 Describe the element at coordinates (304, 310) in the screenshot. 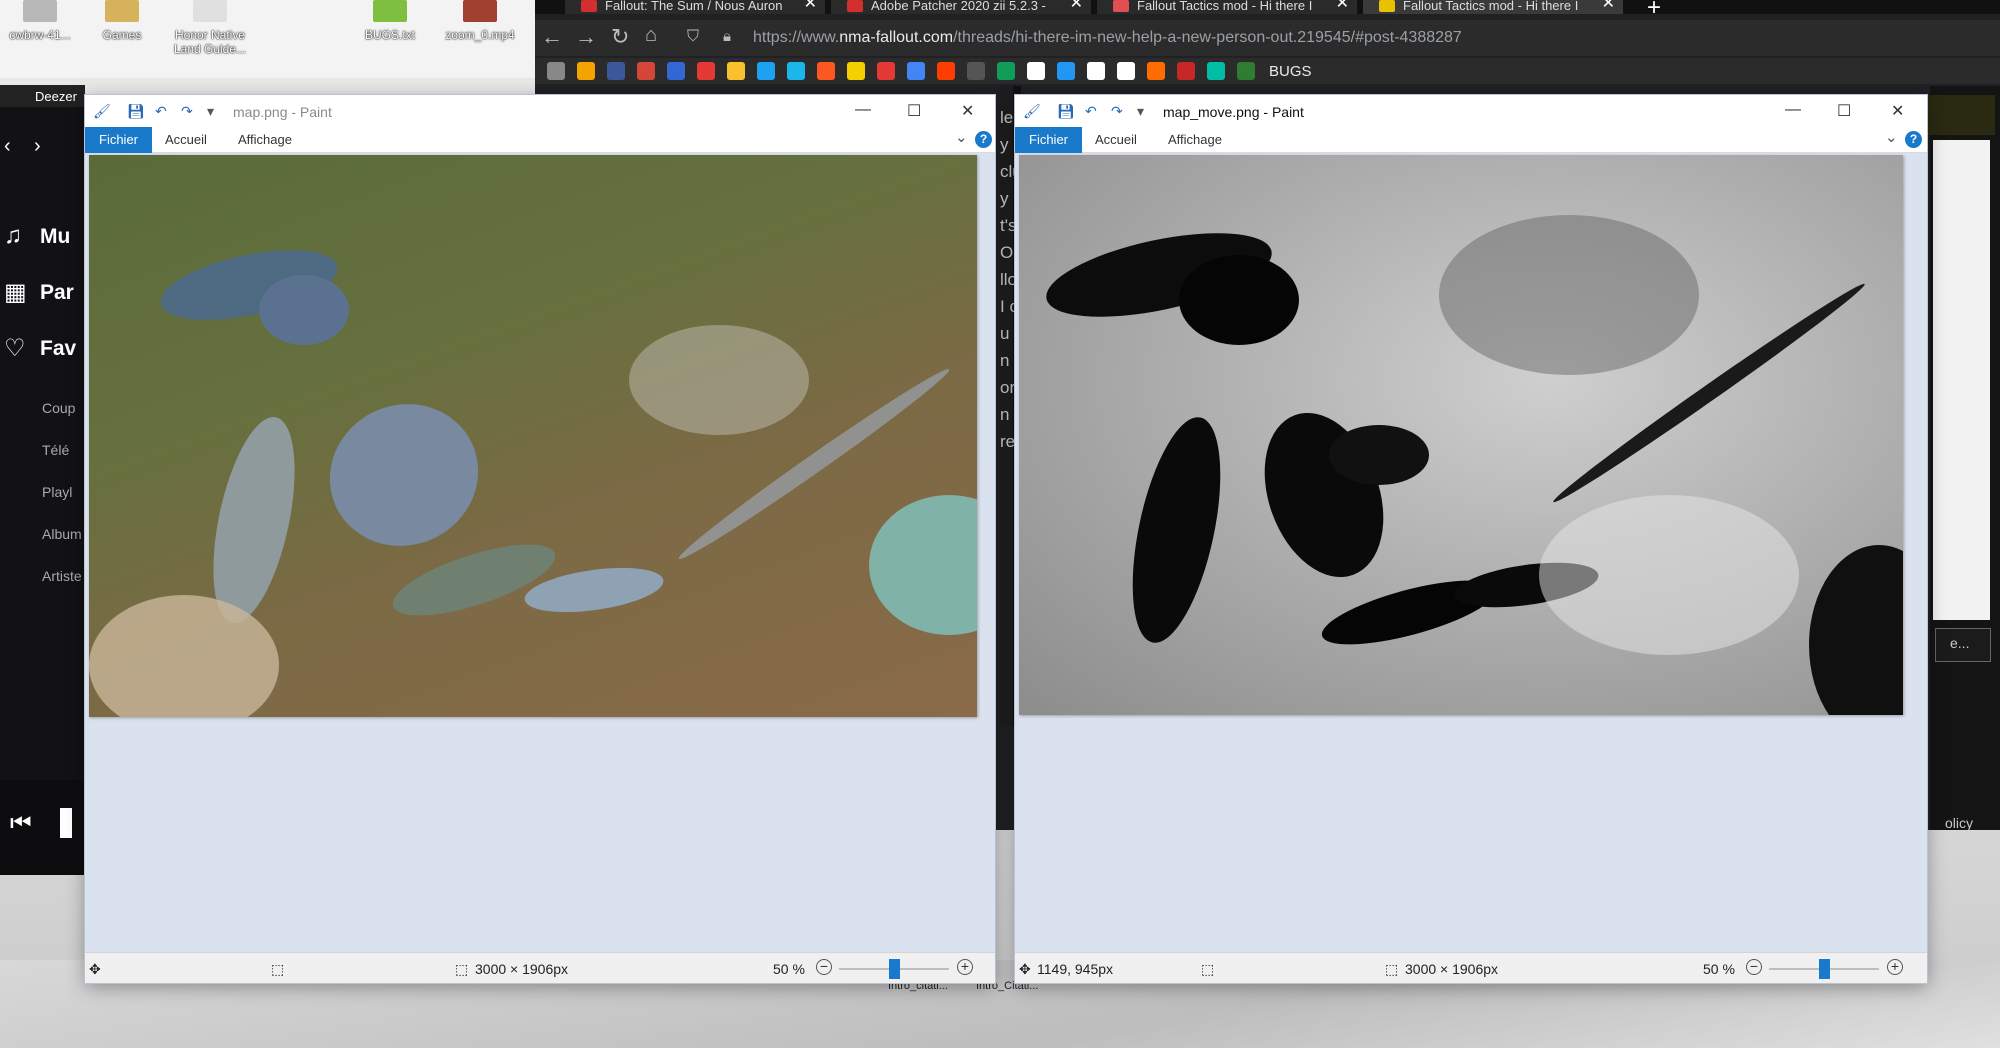

I see `lake-superior-east-shape` at that location.